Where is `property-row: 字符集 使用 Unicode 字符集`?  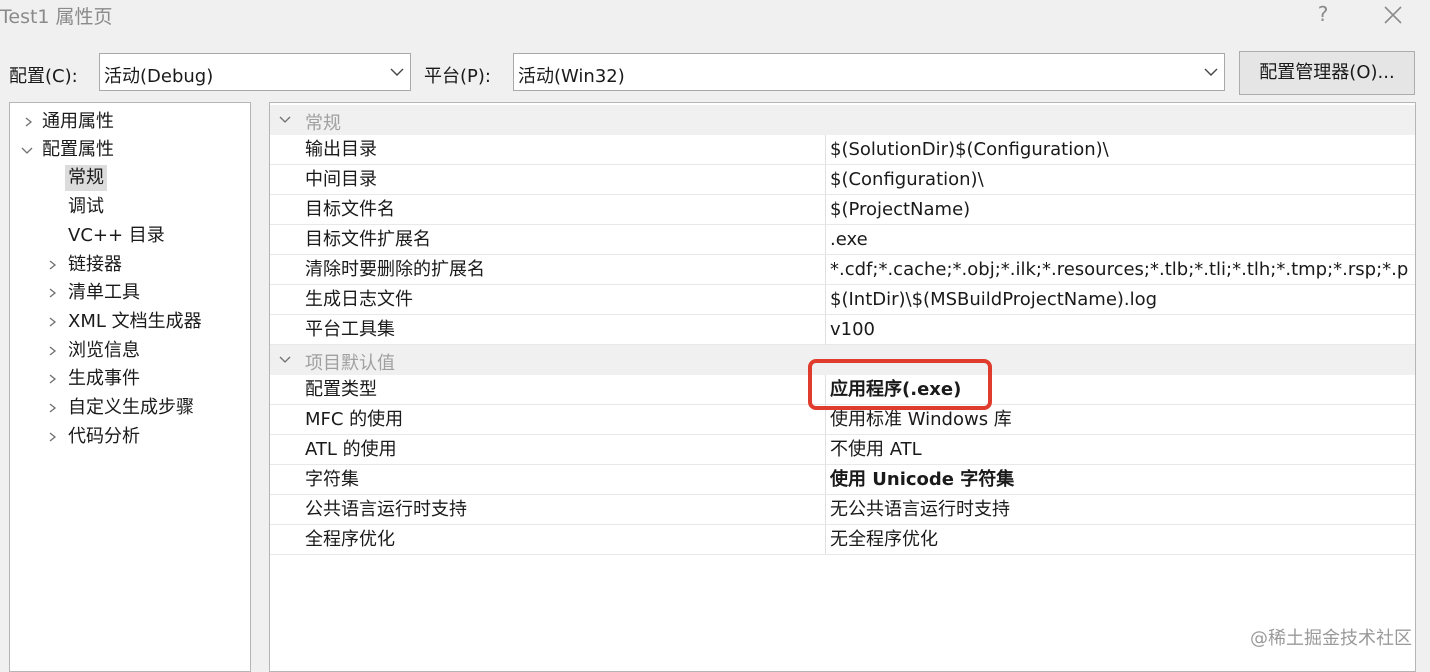 property-row: 字符集 使用 Unicode 字符集 is located at coordinates (842, 480).